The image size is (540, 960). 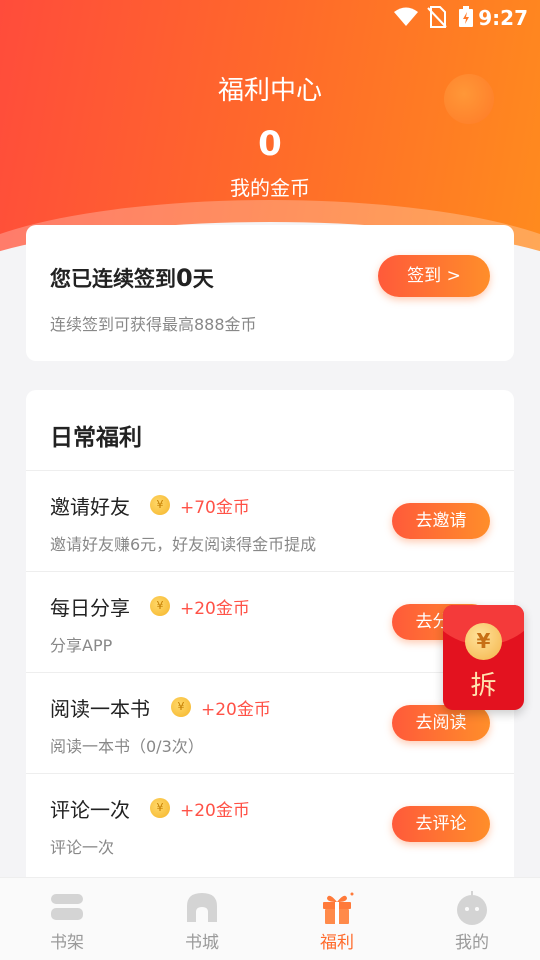 What do you see at coordinates (270, 18) in the screenshot?
I see `status-bar: 9:27` at bounding box center [270, 18].